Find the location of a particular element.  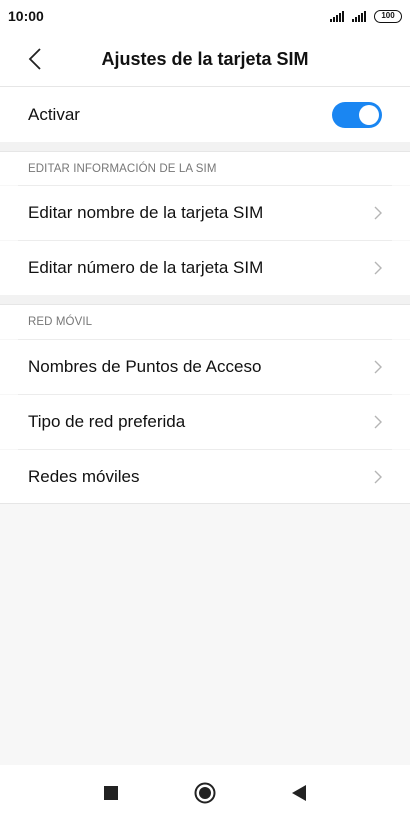

app-header: Ajustes de la tarjeta SIM is located at coordinates (205, 59).